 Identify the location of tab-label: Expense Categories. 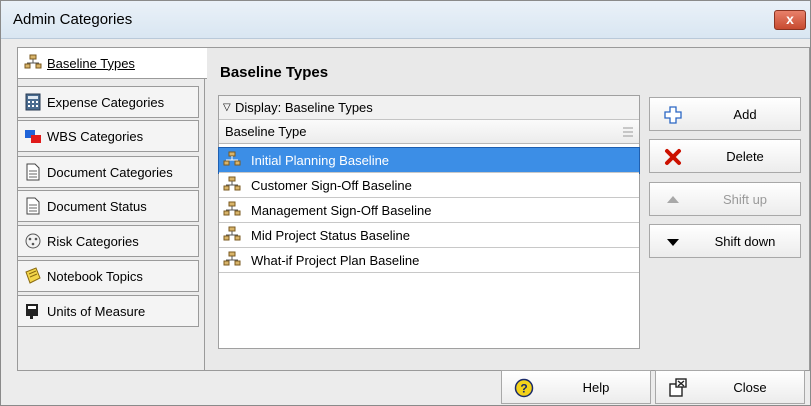
(106, 102).